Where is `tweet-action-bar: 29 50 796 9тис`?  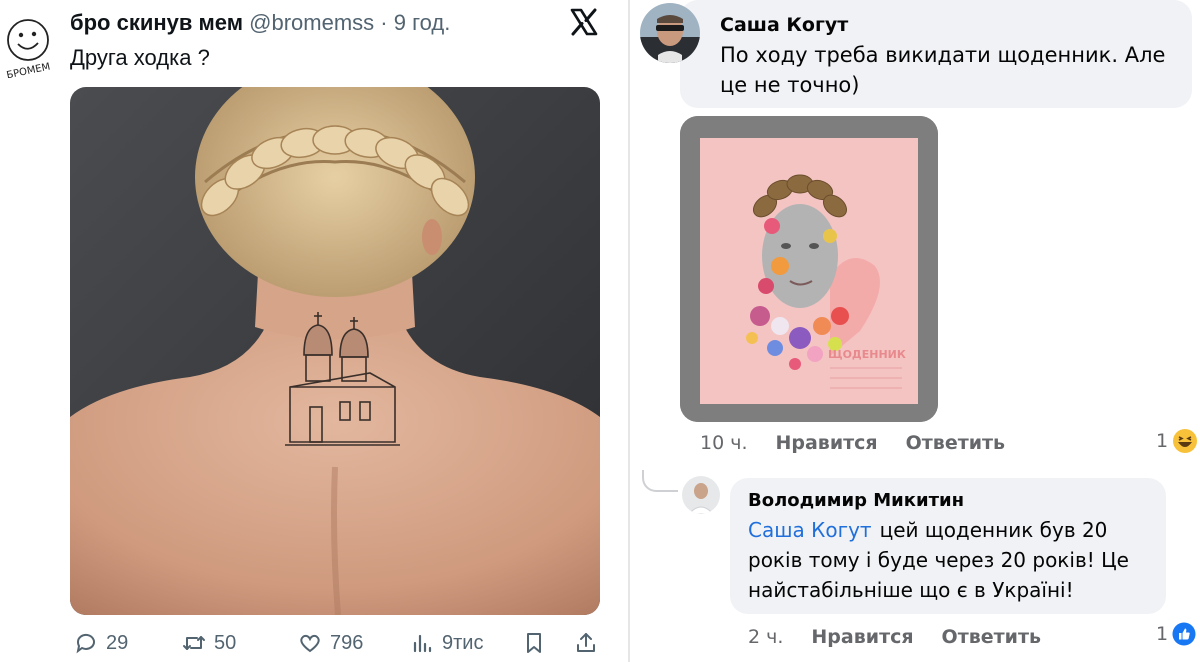 tweet-action-bar: 29 50 796 9тис is located at coordinates (340, 643).